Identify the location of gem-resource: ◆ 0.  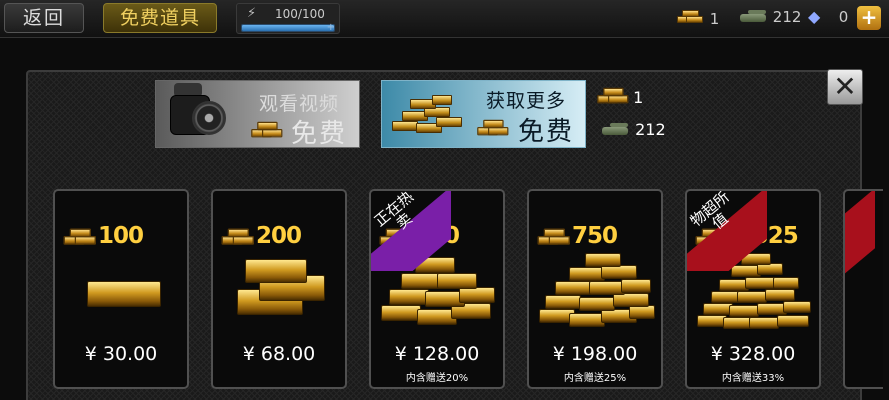
(828, 17).